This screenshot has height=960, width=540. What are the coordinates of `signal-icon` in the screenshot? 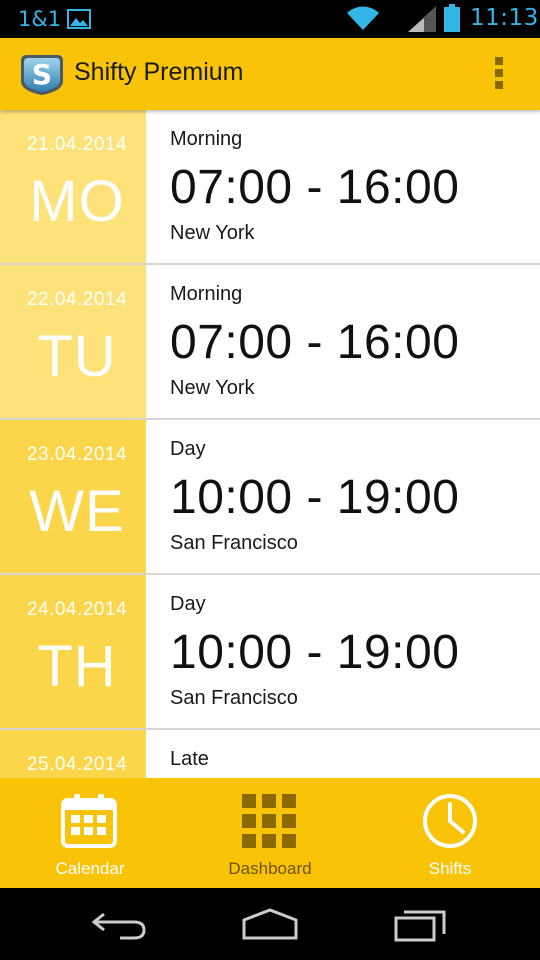 It's located at (422, 19).